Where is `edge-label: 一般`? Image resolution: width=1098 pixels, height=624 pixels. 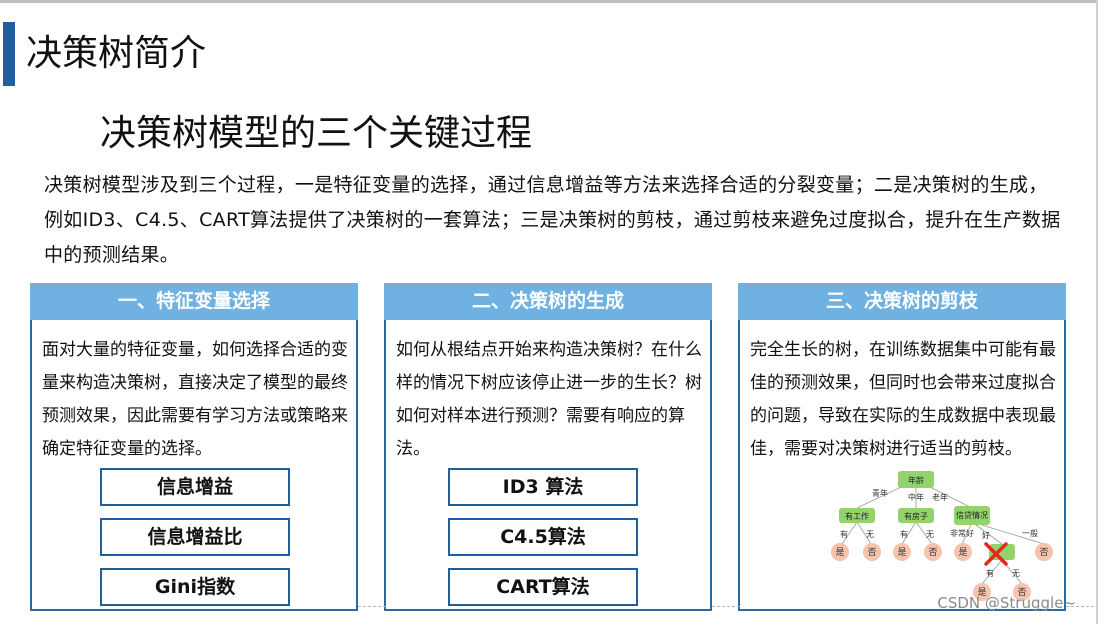 edge-label: 一般 is located at coordinates (1030, 533).